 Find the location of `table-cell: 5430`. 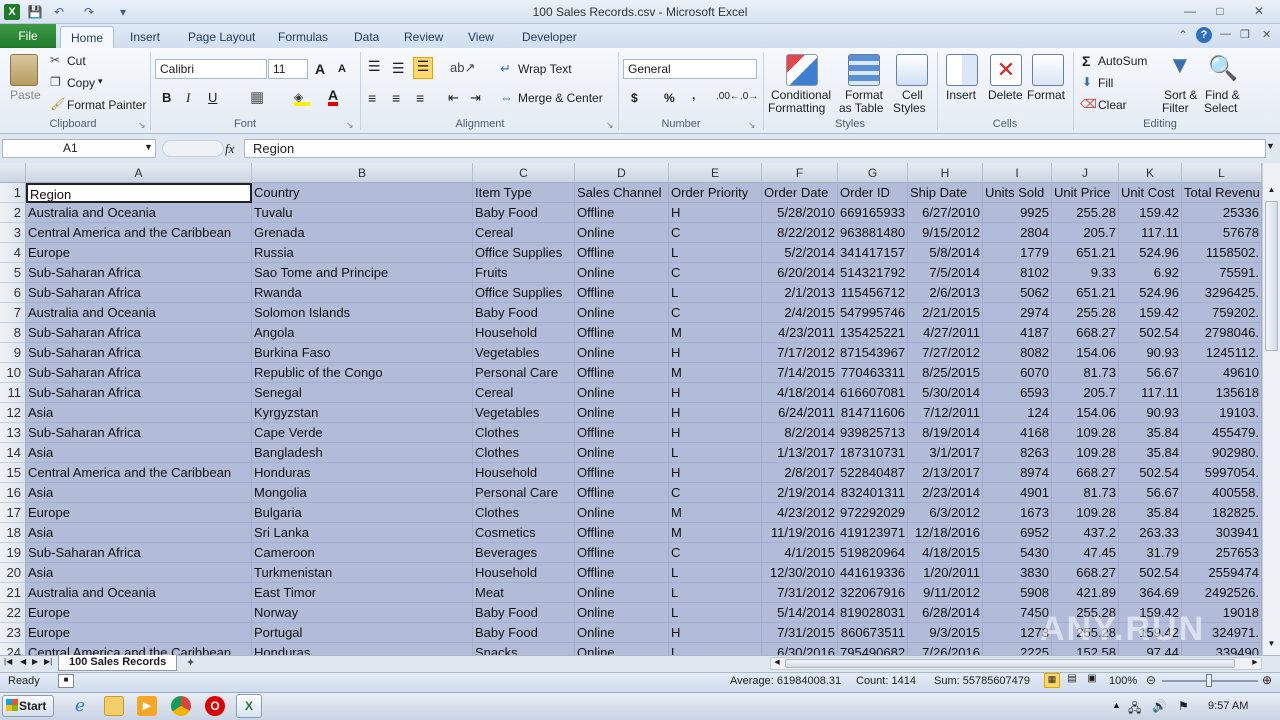

table-cell: 5430 is located at coordinates (1017, 553).